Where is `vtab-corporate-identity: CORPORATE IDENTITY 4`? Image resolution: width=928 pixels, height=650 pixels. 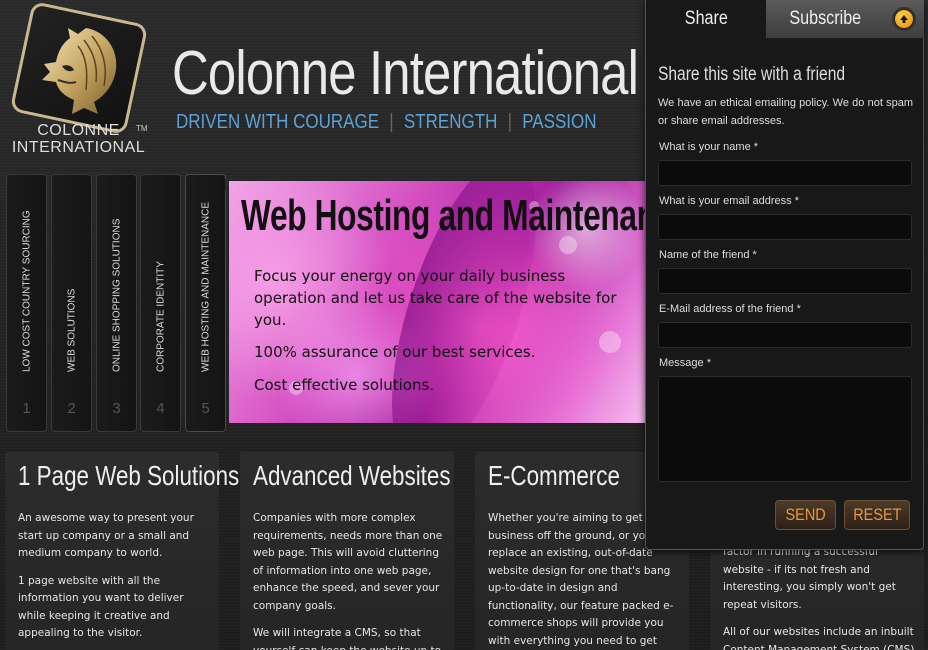
vtab-corporate-identity: CORPORATE IDENTITY 4 is located at coordinates (160, 303).